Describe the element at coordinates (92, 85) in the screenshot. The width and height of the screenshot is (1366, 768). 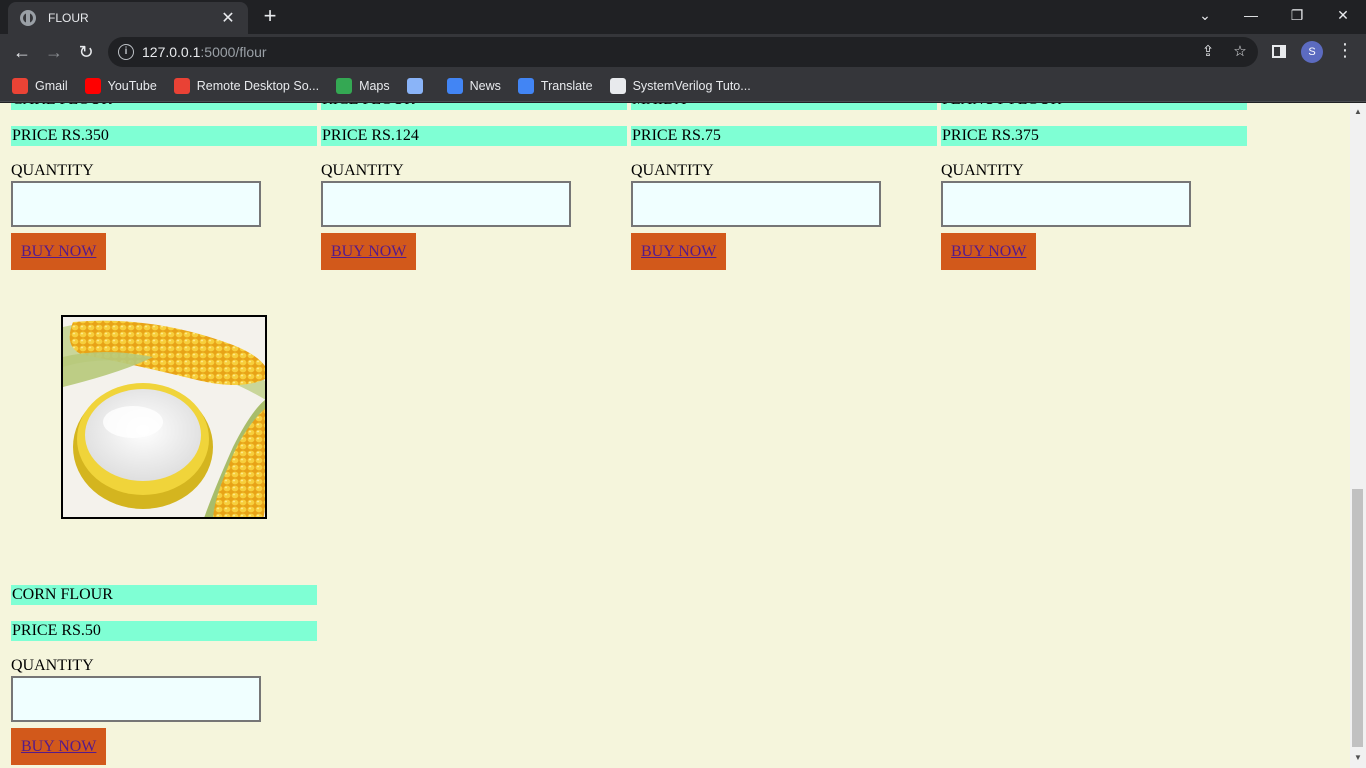
I see `youtube-icon` at that location.